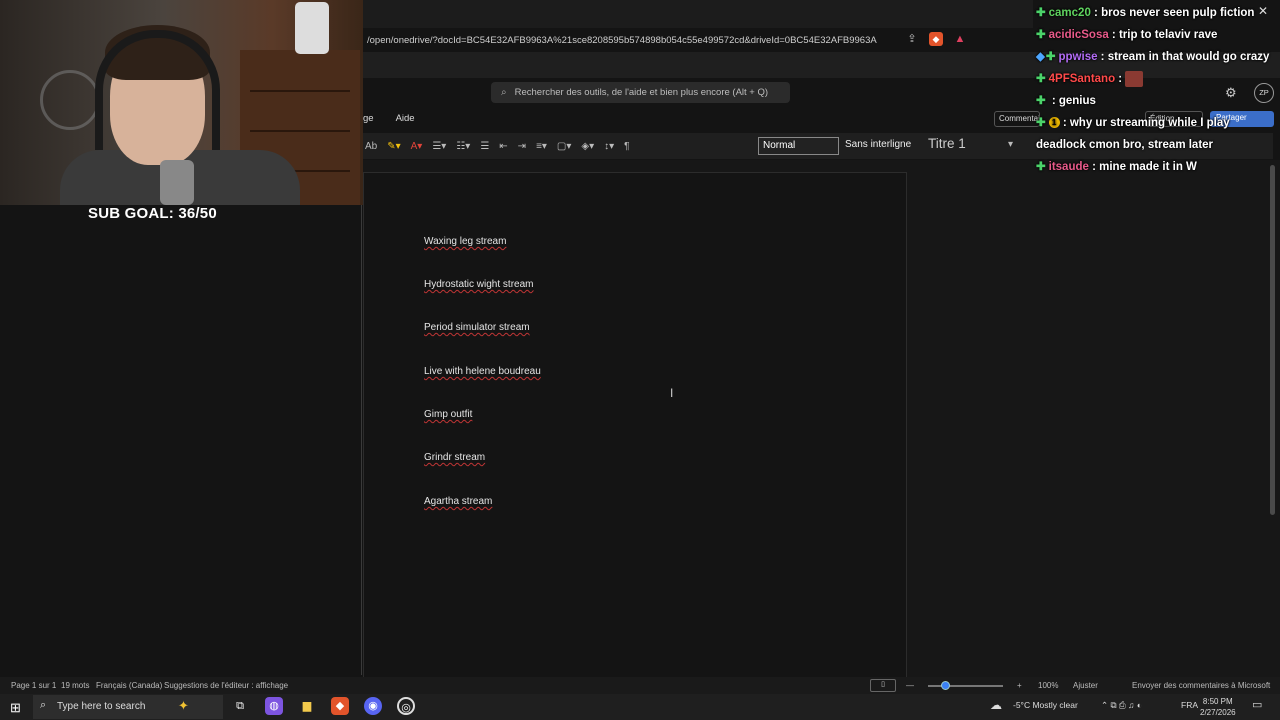 This screenshot has height=720, width=1280. I want to click on chat-username: camc20, so click(1069, 13).